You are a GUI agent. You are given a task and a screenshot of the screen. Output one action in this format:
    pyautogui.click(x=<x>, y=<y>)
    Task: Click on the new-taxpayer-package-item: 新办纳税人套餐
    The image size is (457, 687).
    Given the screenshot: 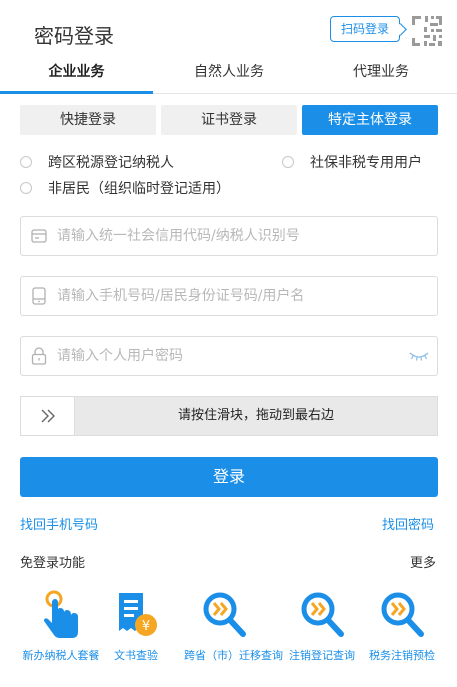 What is the action you would take?
    pyautogui.click(x=61, y=625)
    